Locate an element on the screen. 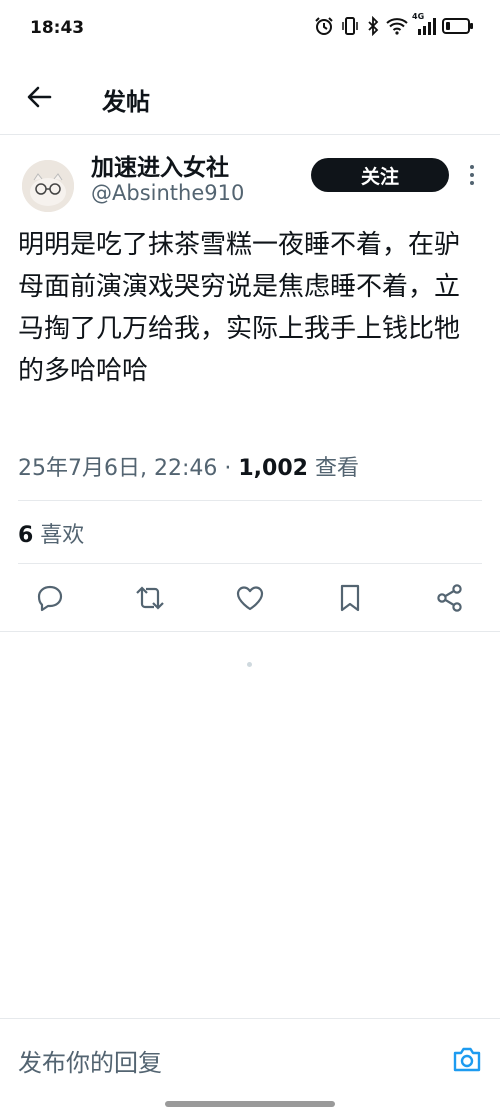  follow-button: 关注 is located at coordinates (380, 175).